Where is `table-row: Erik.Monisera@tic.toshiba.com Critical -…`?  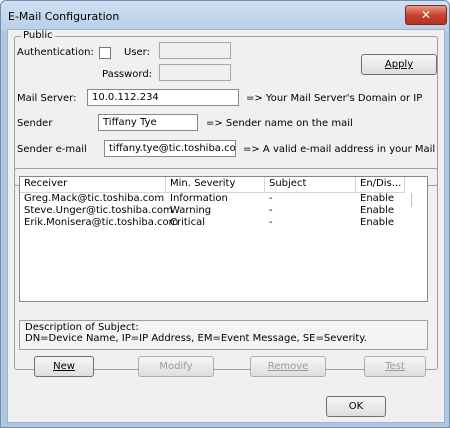
table-row: Erik.Monisera@tic.toshiba.com Critical -… is located at coordinates (216, 223).